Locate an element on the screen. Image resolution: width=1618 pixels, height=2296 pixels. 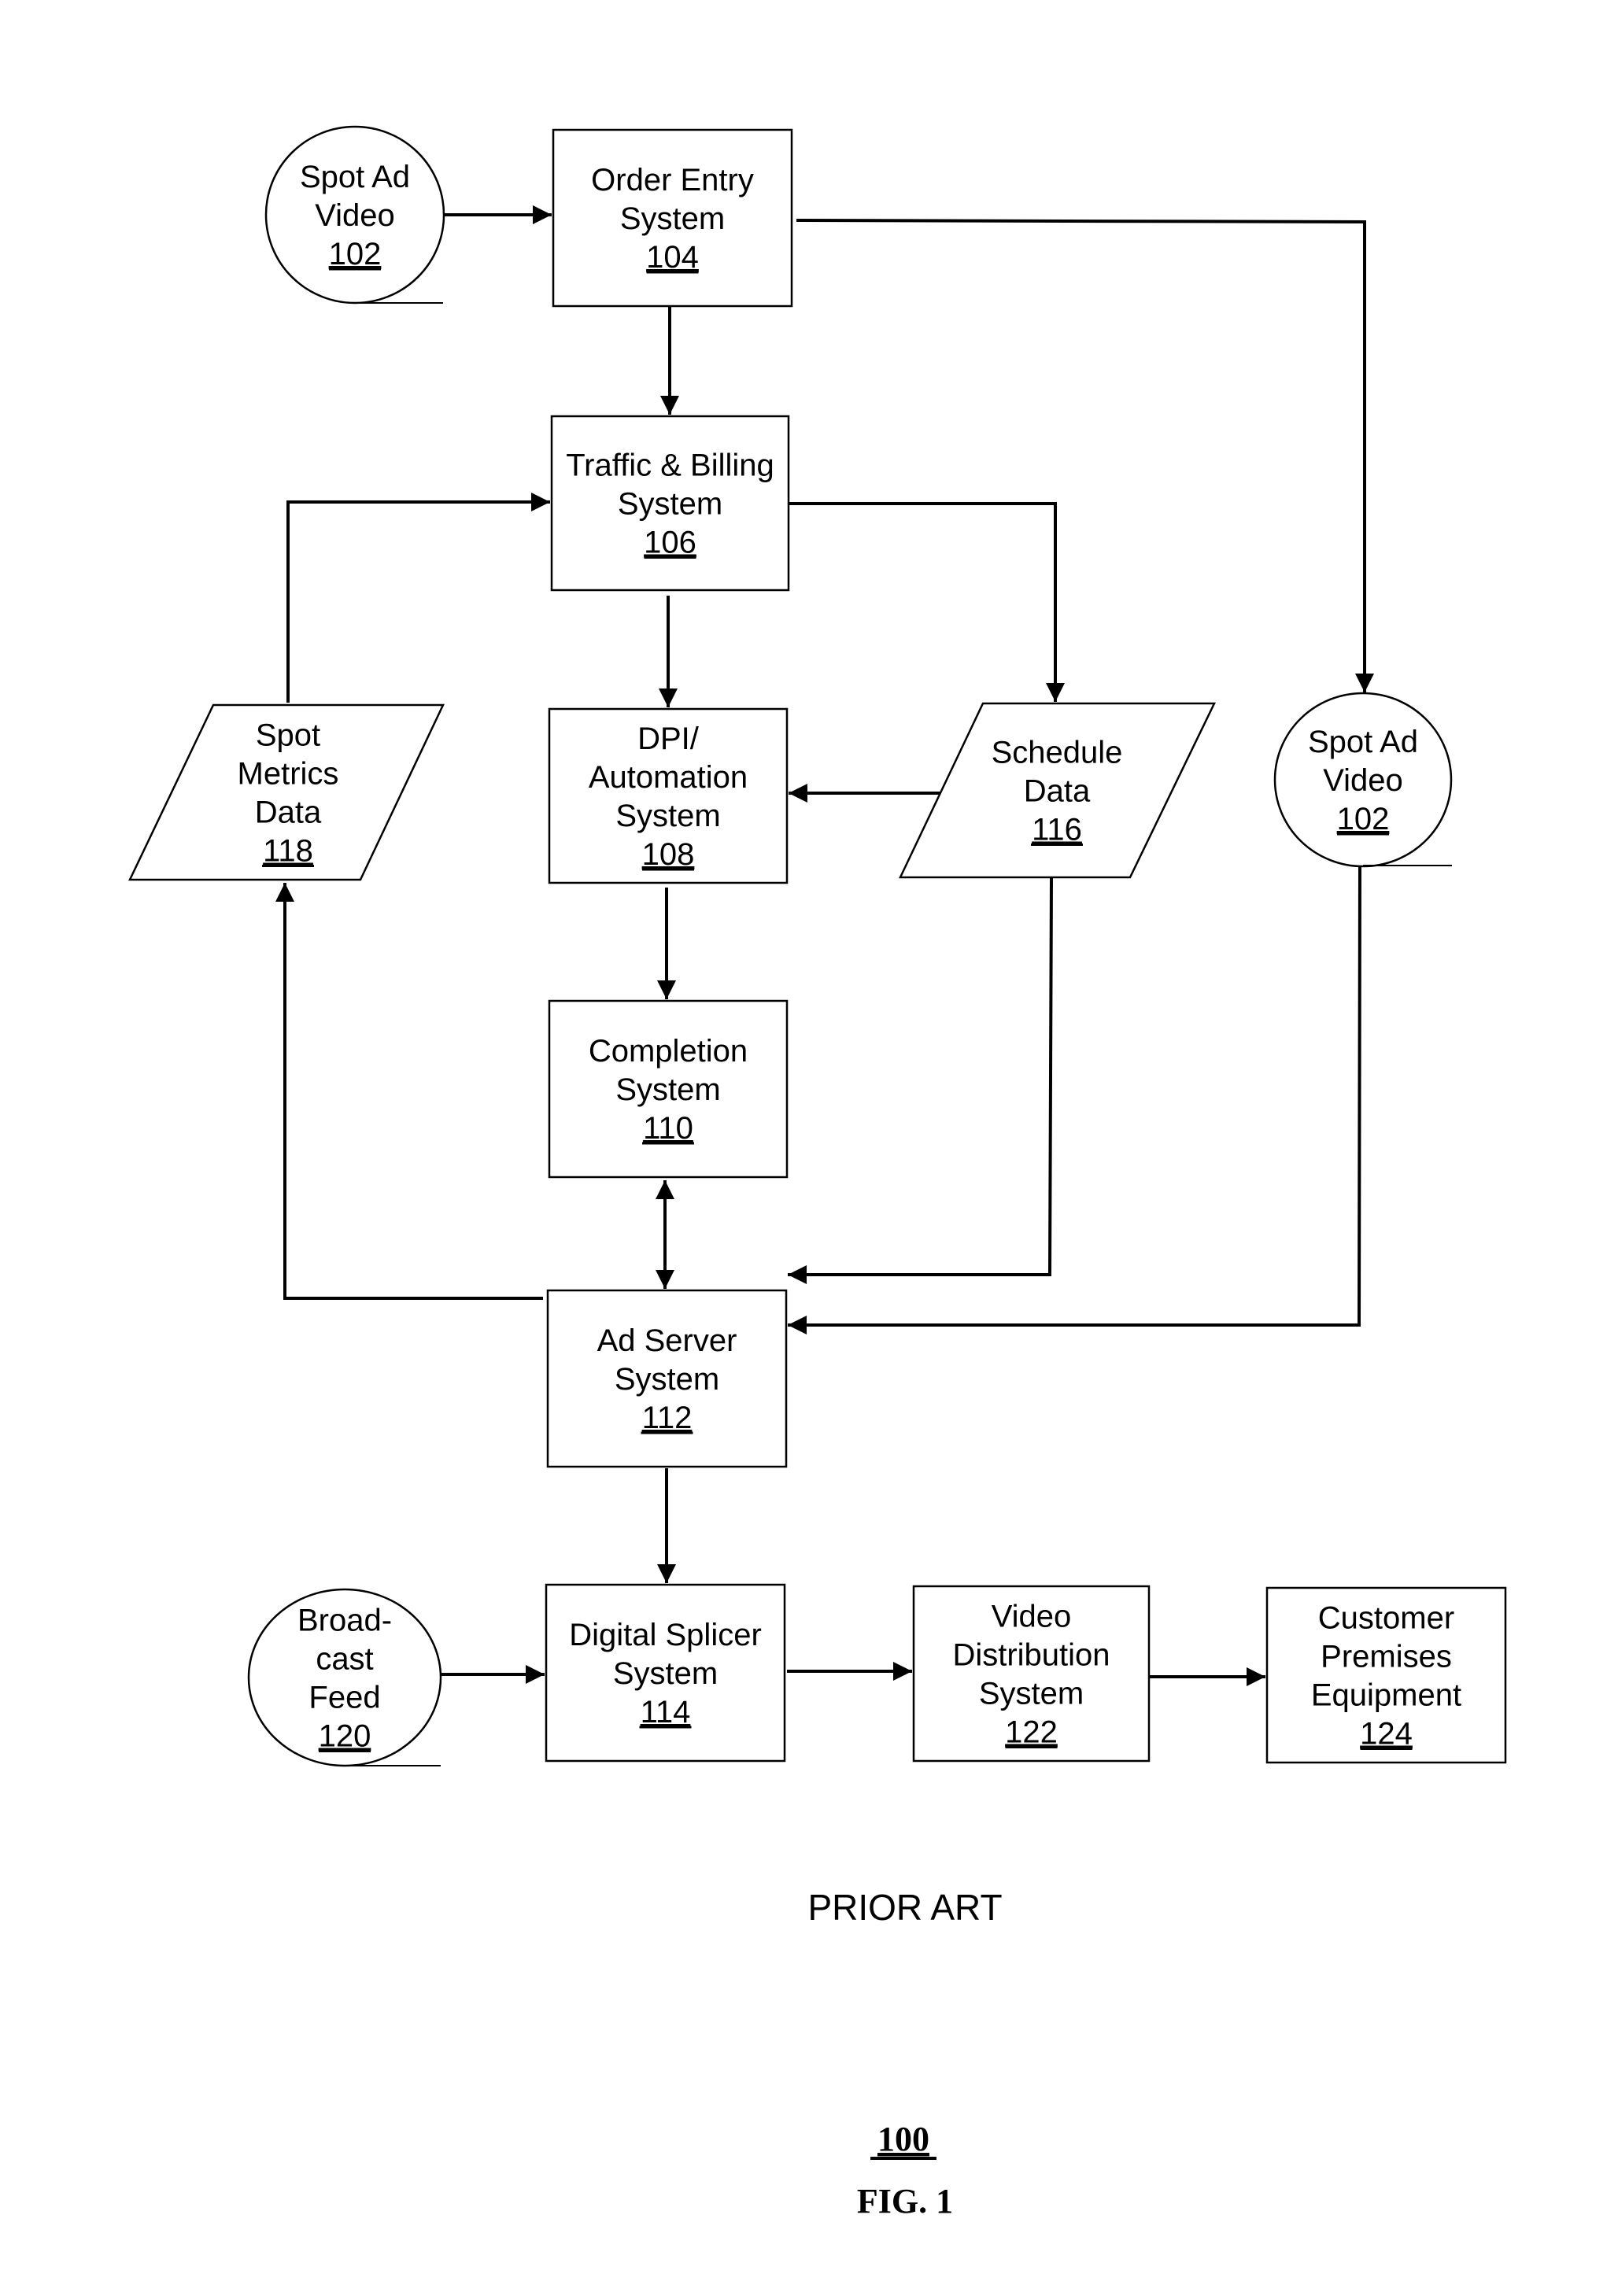
node-reference-number: 118 is located at coordinates (288, 851).